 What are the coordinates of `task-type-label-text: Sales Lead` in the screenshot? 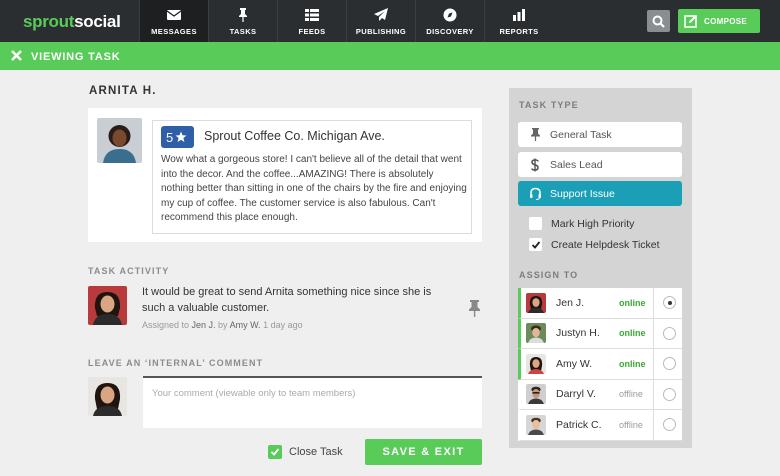 It's located at (576, 164).